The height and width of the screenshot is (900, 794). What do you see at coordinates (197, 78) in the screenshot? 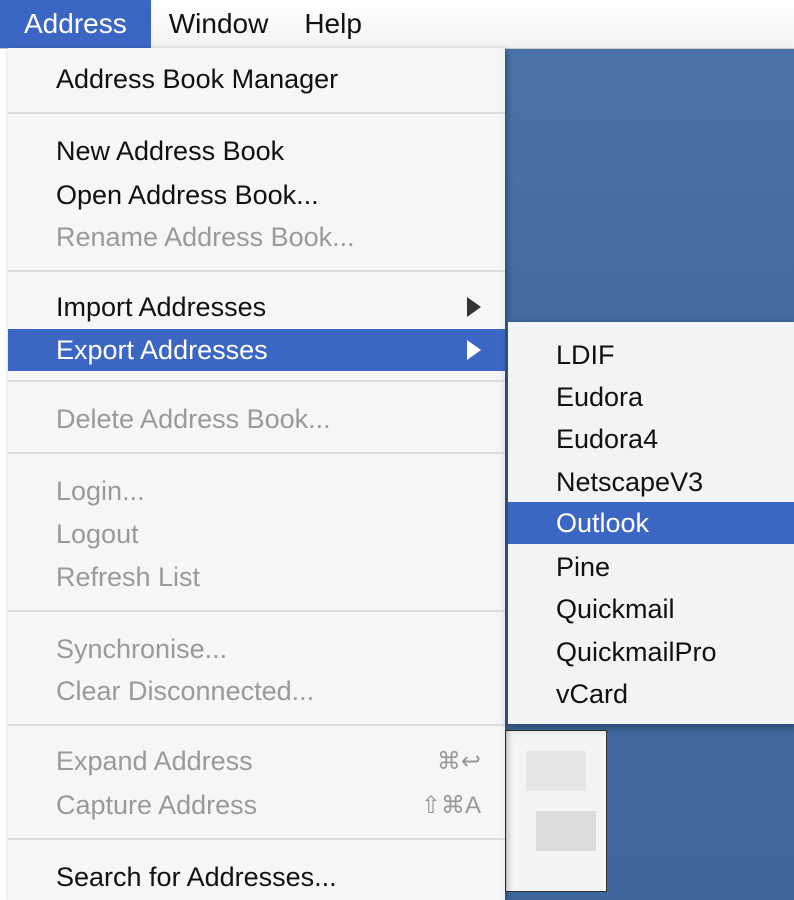
I see `menu-item-label: Address Book Manager` at bounding box center [197, 78].